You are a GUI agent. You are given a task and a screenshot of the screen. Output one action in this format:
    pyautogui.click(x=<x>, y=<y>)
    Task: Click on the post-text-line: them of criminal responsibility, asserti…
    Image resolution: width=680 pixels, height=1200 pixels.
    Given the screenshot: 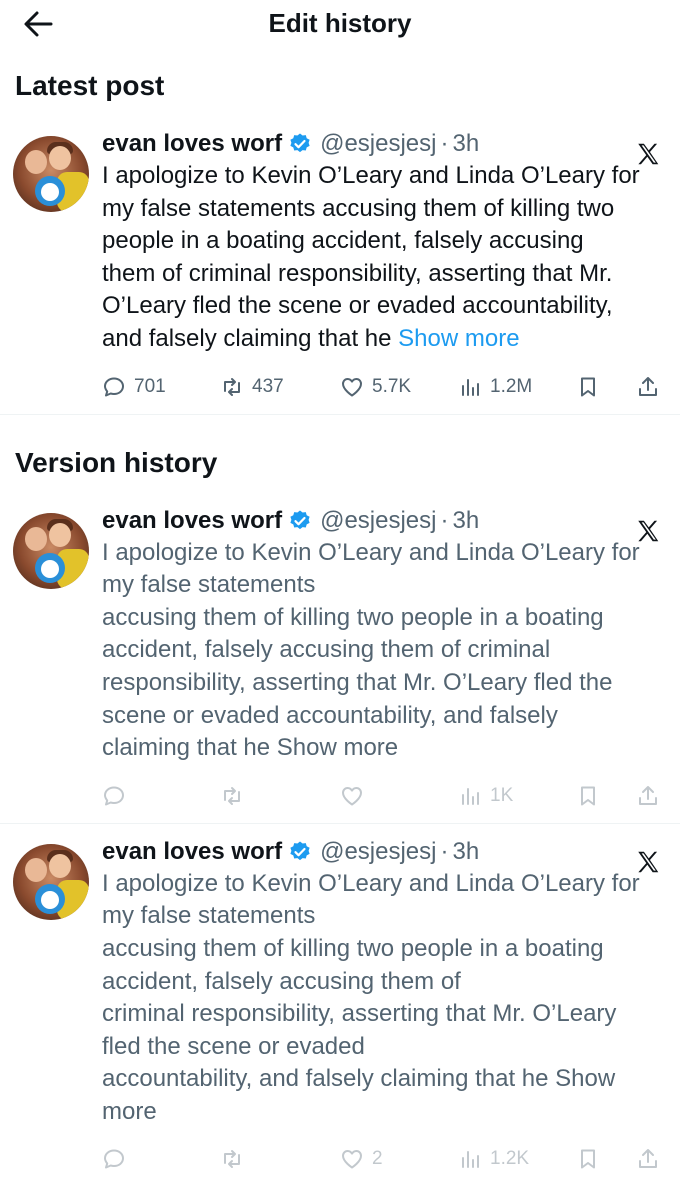 What is the action you would take?
    pyautogui.click(x=357, y=273)
    